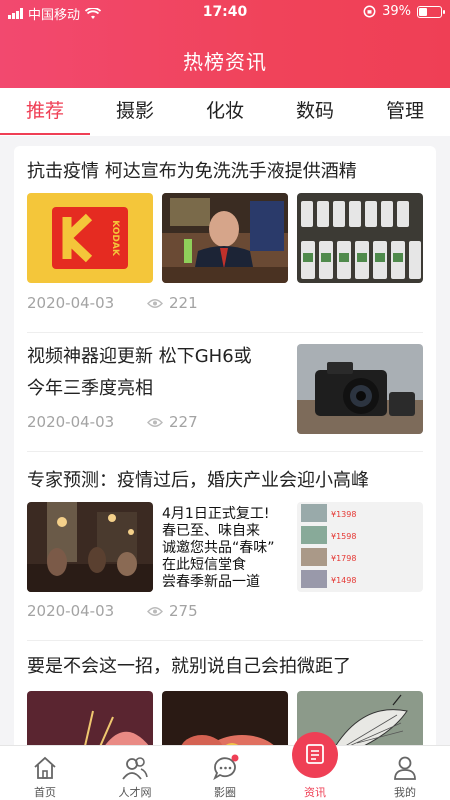 This screenshot has width=450, height=800. I want to click on view-count-value: 227, so click(183, 422).